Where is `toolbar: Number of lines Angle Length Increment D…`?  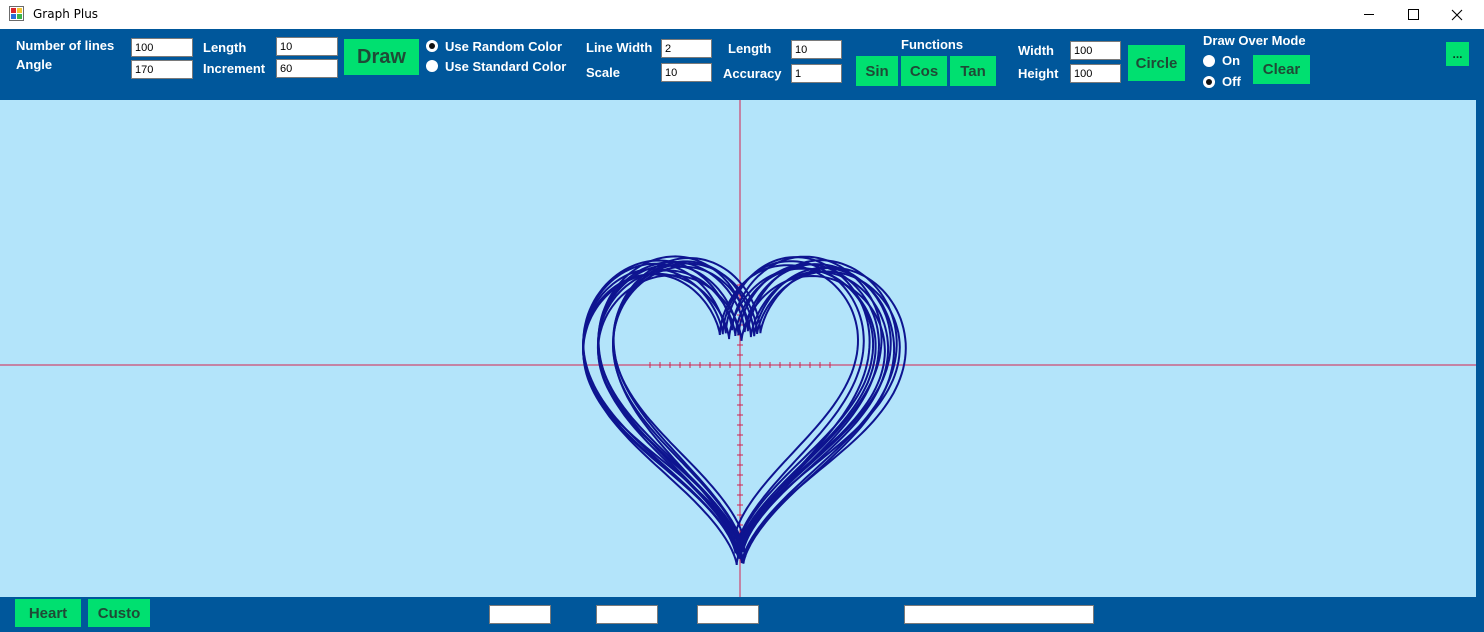 toolbar: Number of lines Angle Length Increment D… is located at coordinates (742, 64).